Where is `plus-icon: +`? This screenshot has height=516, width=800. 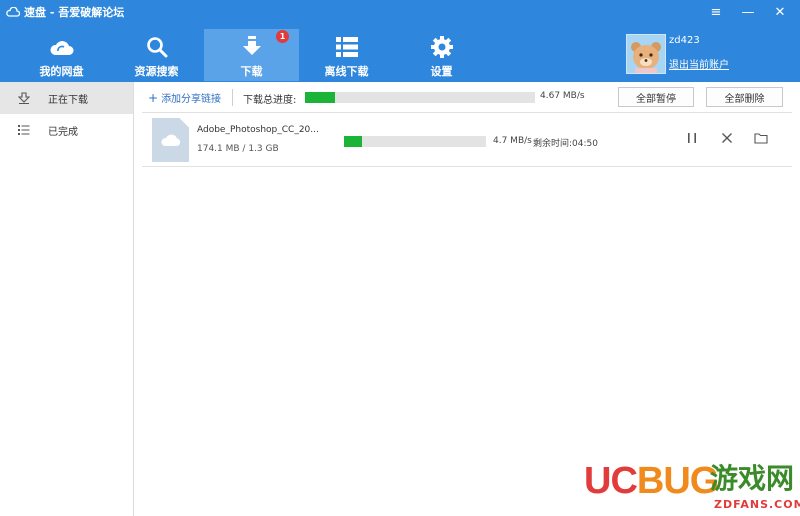
plus-icon: + is located at coordinates (153, 98).